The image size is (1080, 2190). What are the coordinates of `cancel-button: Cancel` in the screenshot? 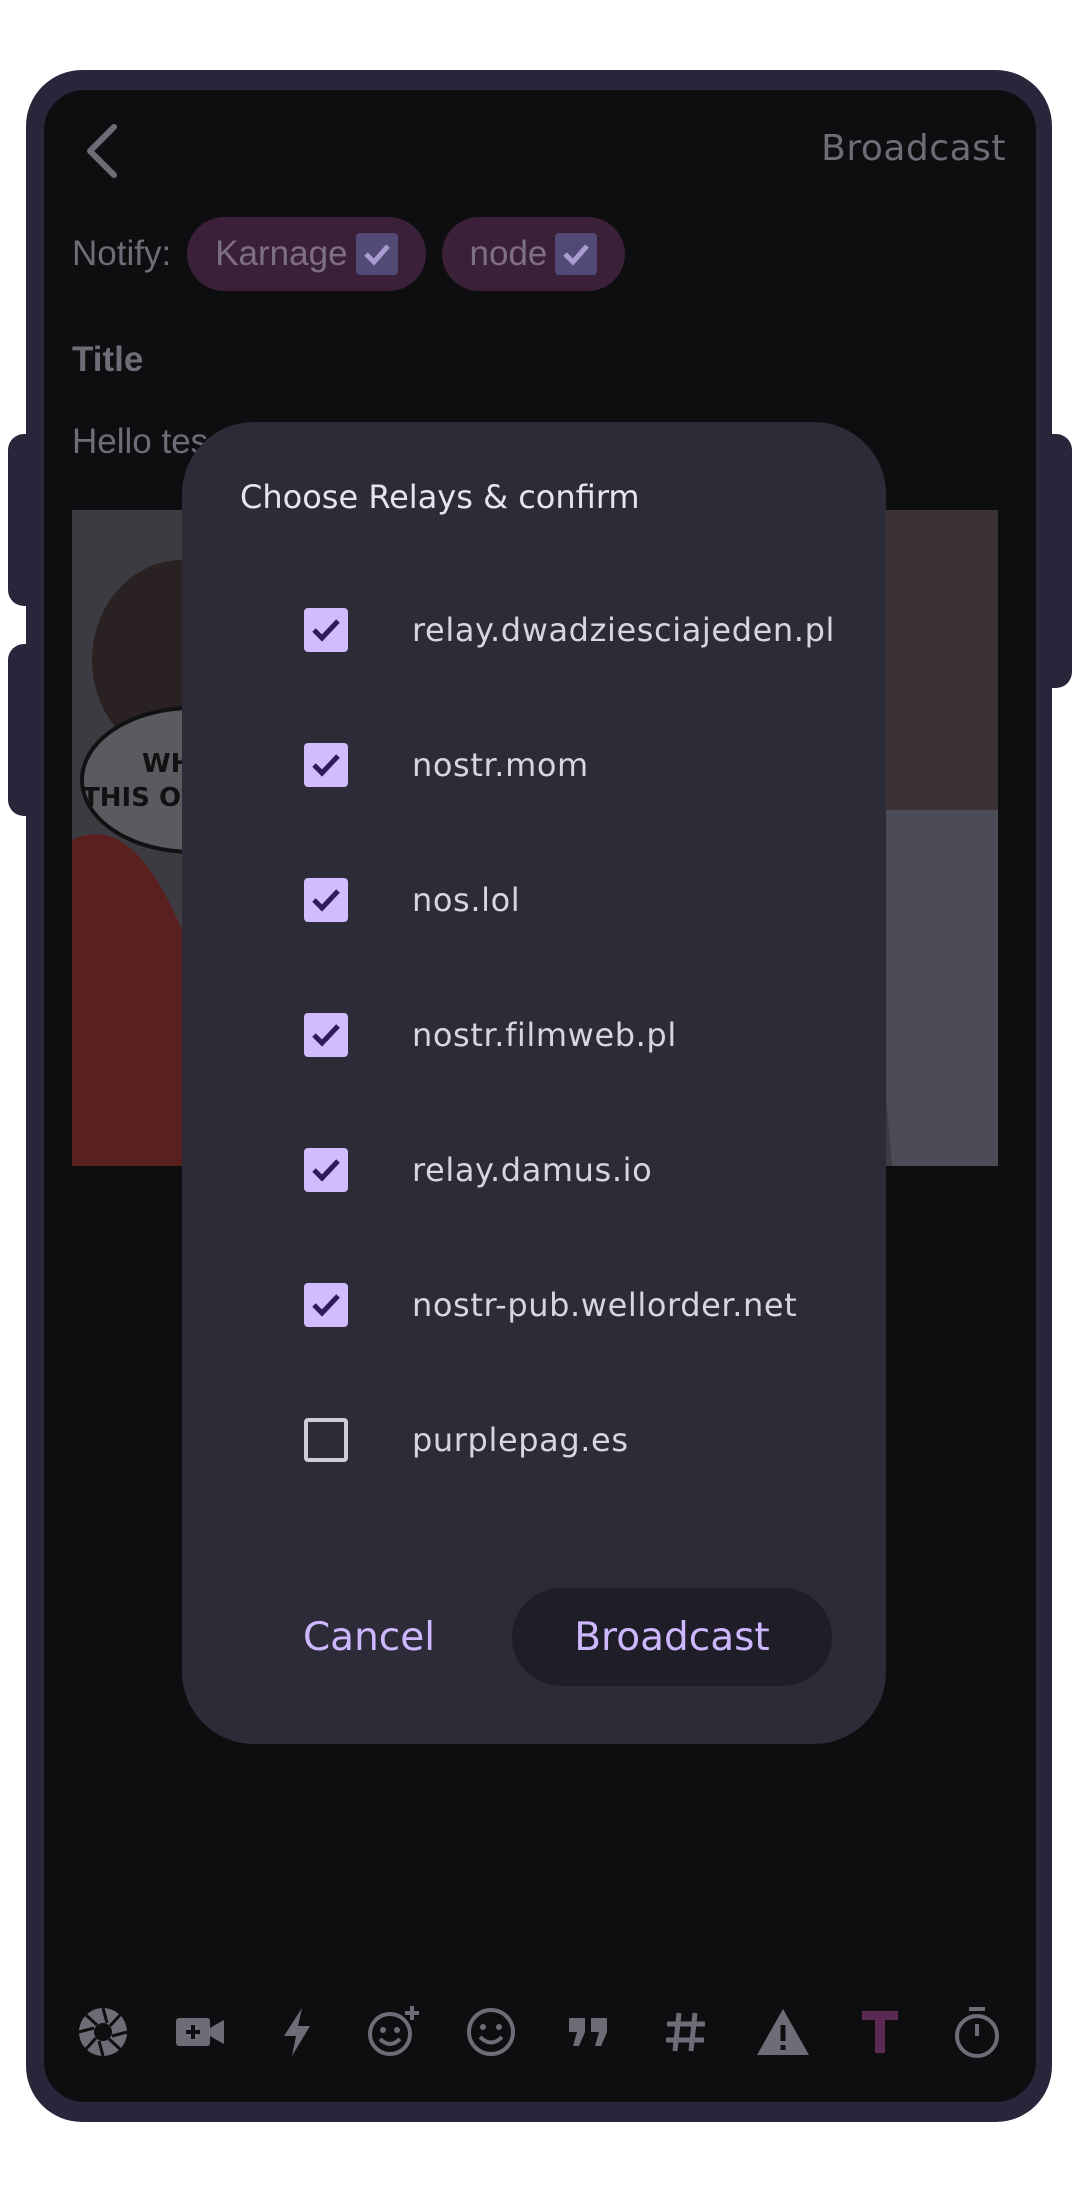 It's located at (369, 1637).